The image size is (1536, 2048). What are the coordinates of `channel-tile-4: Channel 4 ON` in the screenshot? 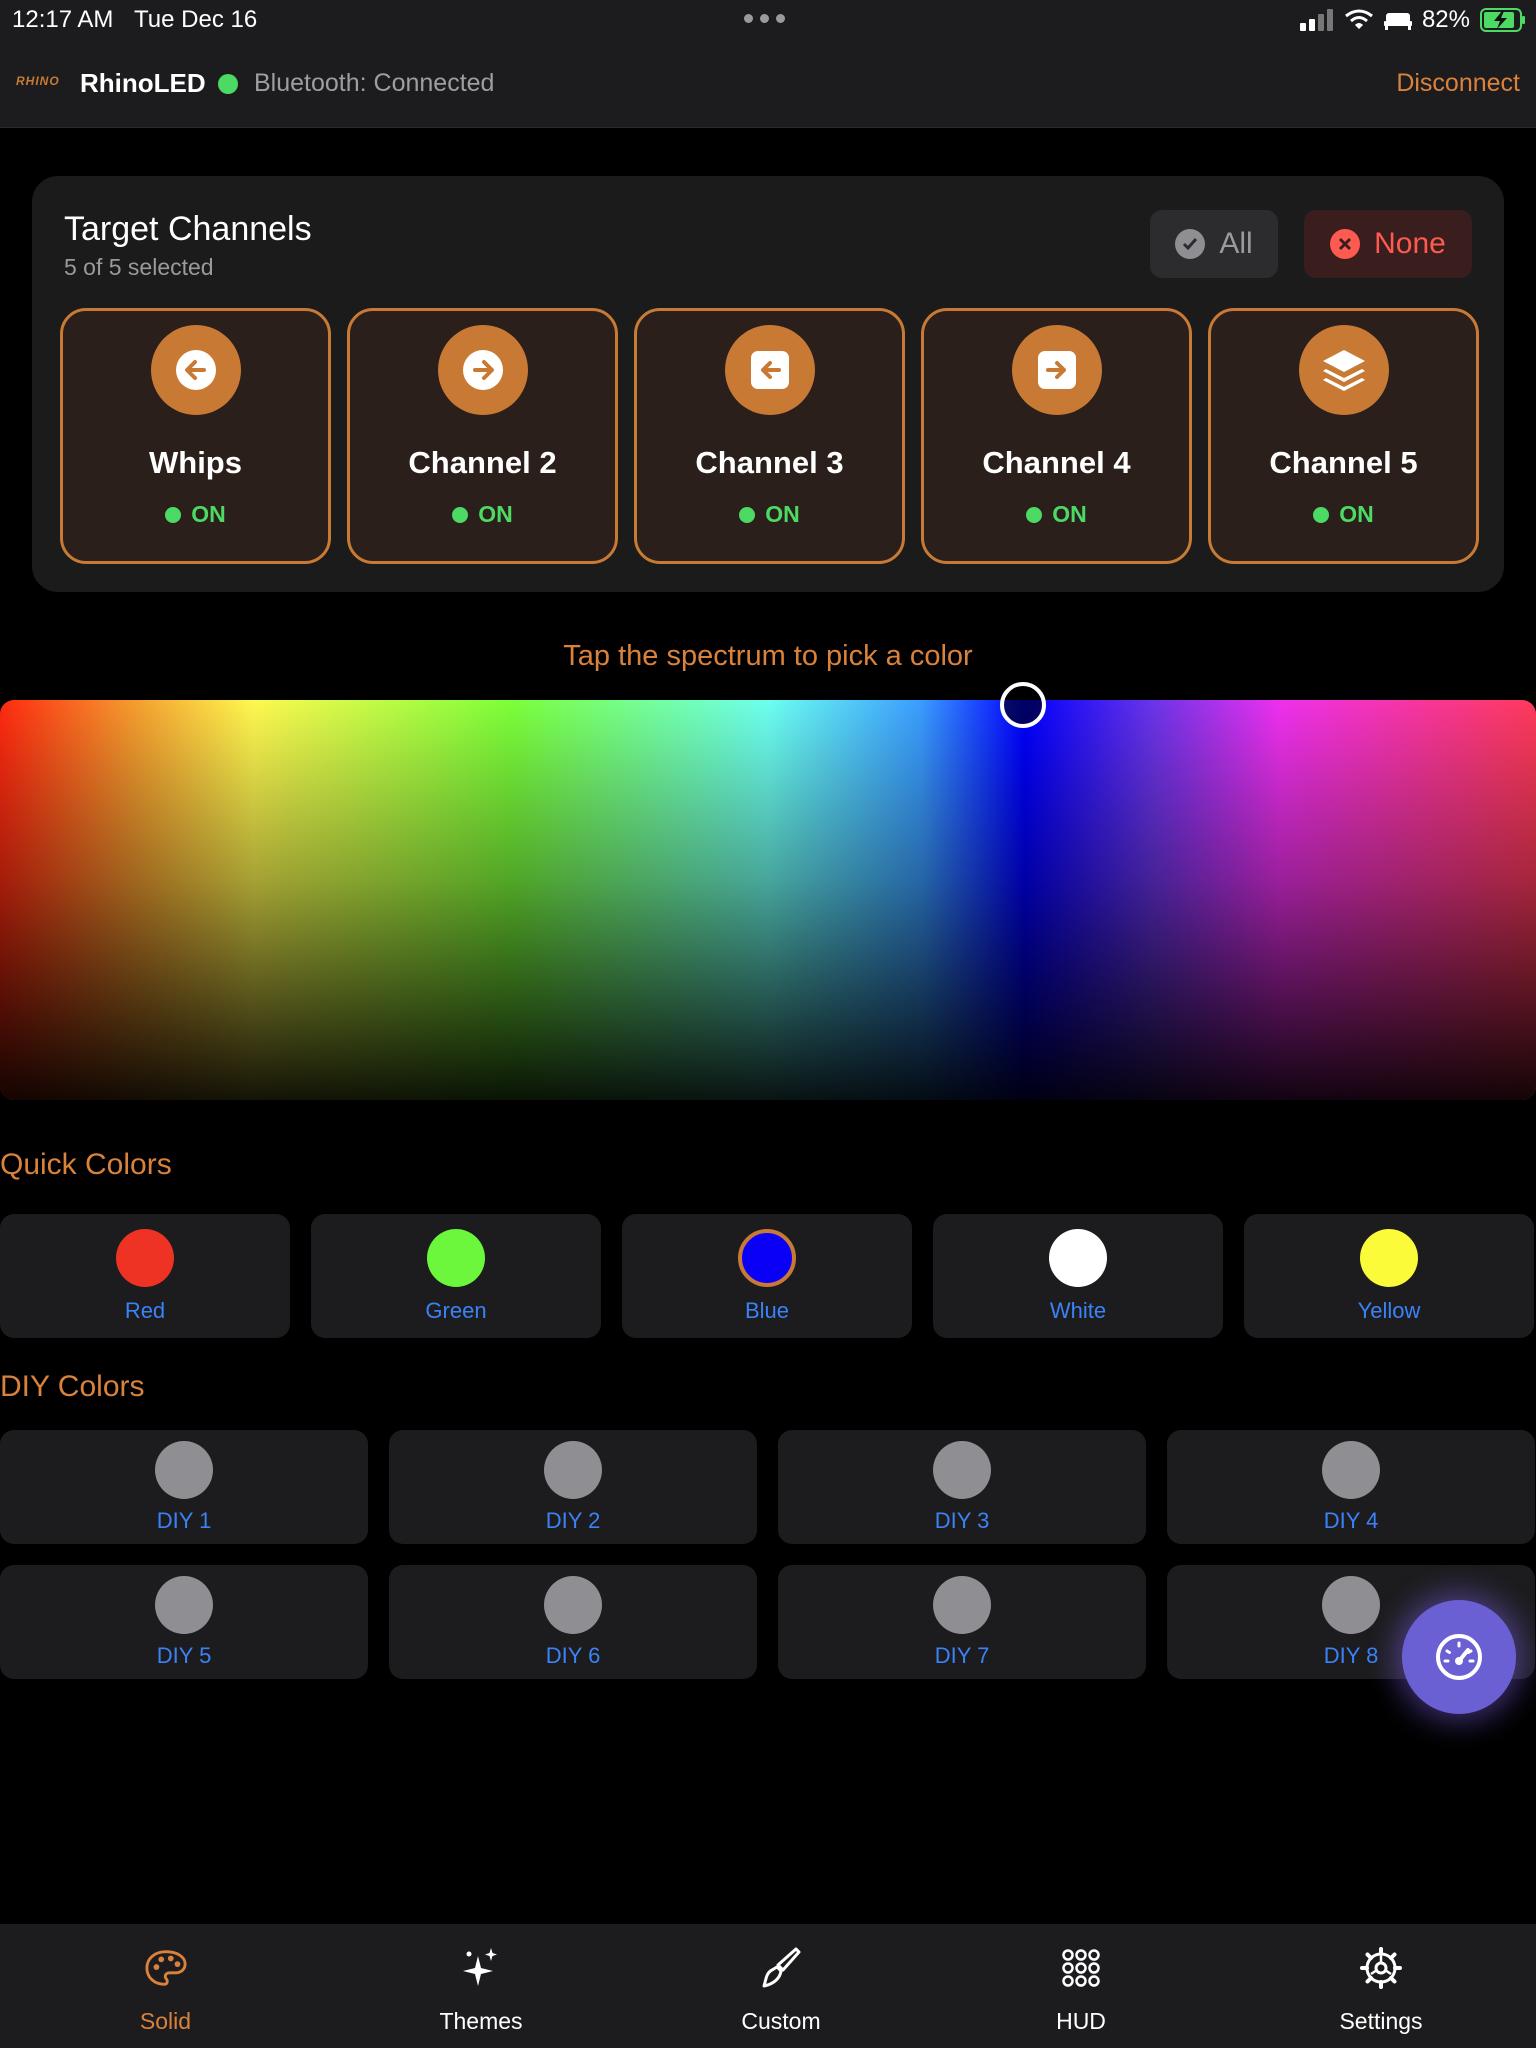 It's located at (1056, 436).